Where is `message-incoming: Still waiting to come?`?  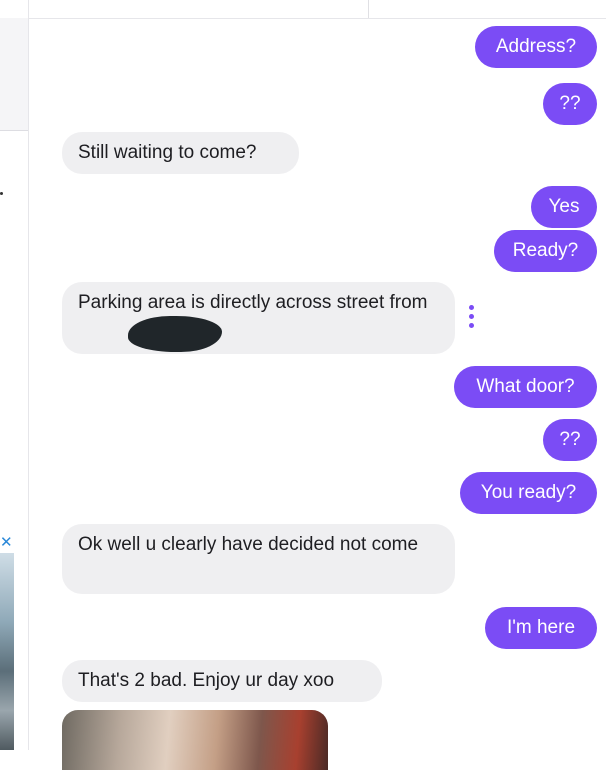 message-incoming: Still waiting to come? is located at coordinates (180, 153).